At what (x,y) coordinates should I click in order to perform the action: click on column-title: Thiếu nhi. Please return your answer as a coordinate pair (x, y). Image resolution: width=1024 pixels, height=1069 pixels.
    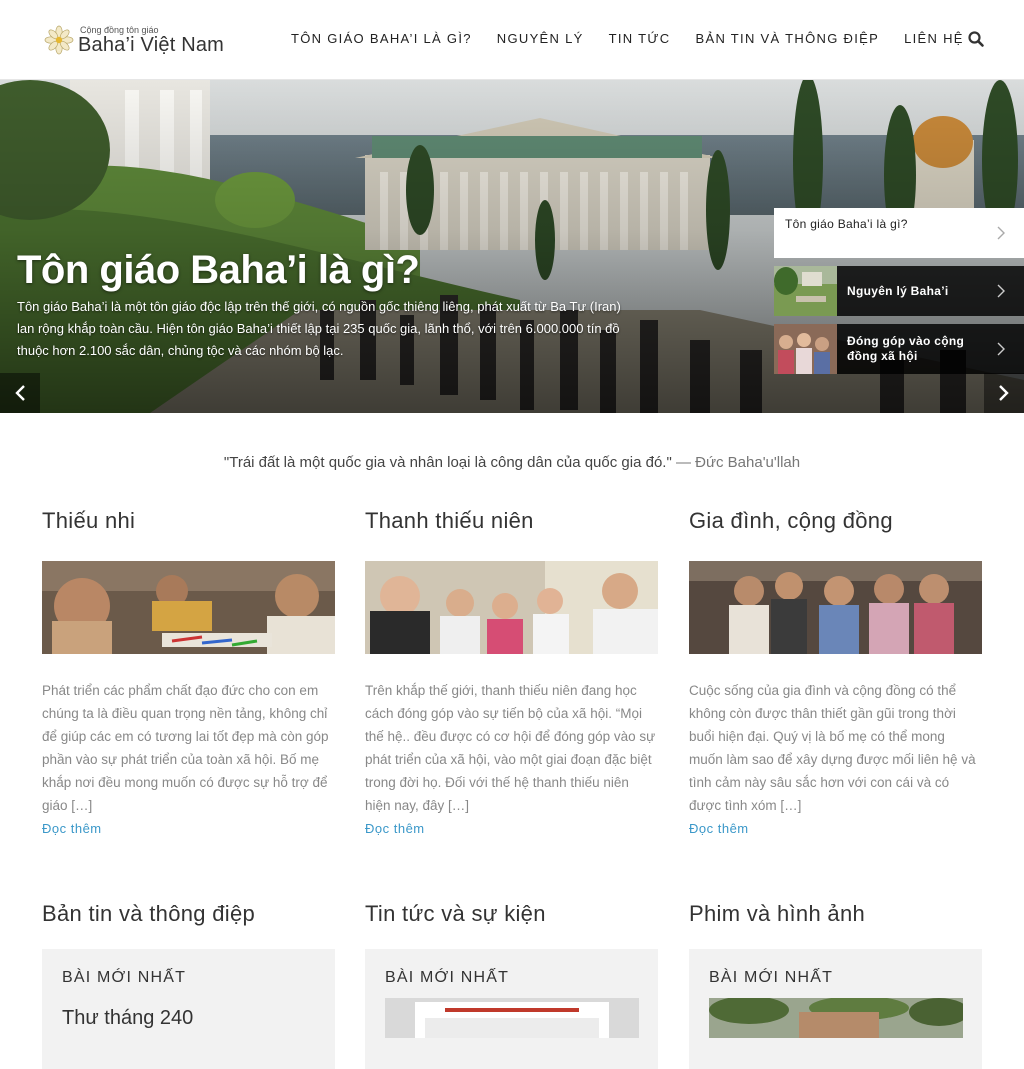
    Looking at the image, I should click on (188, 523).